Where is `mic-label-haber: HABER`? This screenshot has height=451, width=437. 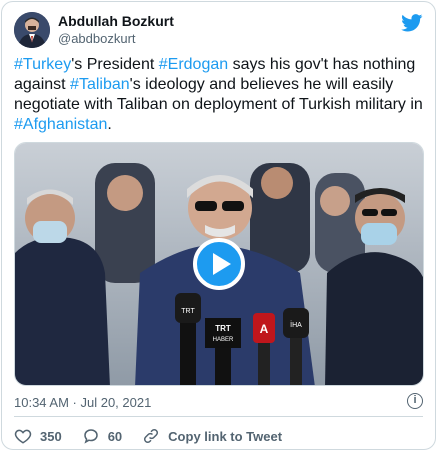
mic-label-haber: HABER is located at coordinates (223, 340).